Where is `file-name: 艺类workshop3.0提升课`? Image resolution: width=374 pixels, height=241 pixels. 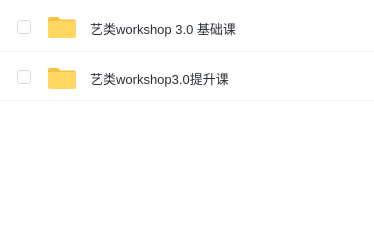
file-name: 艺类workshop3.0提升课 is located at coordinates (159, 78).